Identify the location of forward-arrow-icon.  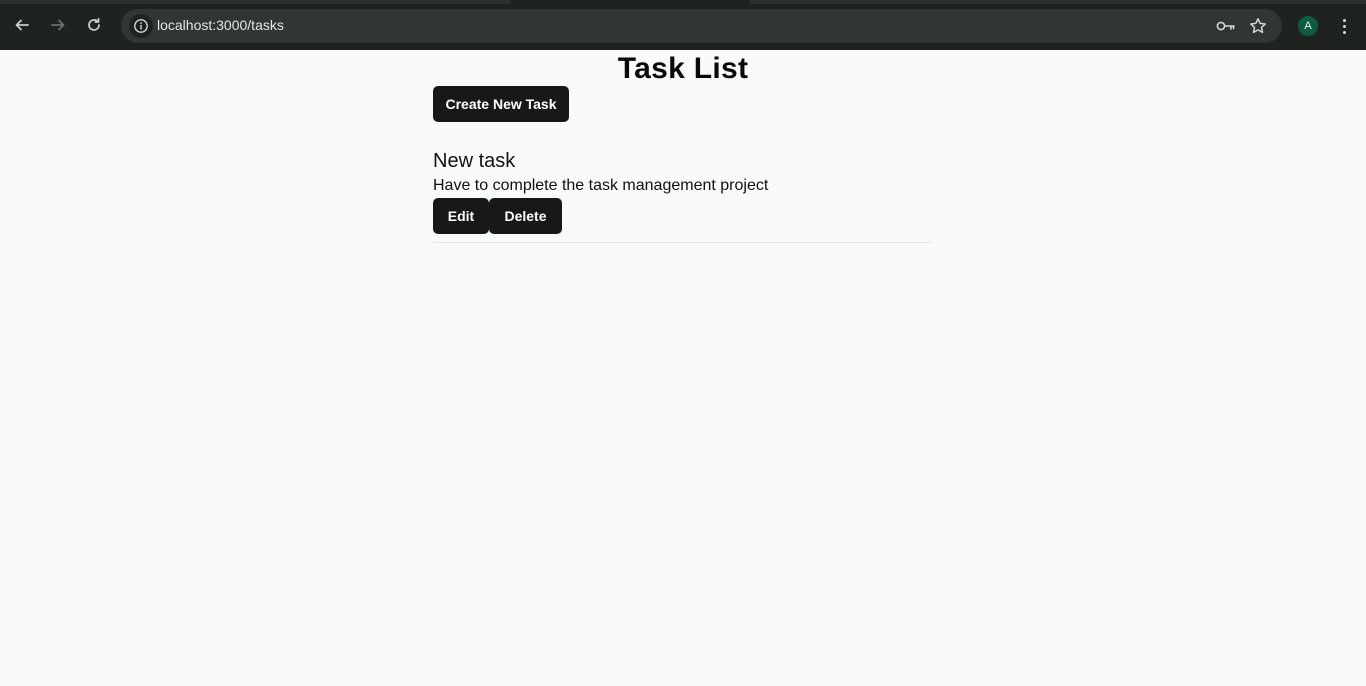
(58, 25).